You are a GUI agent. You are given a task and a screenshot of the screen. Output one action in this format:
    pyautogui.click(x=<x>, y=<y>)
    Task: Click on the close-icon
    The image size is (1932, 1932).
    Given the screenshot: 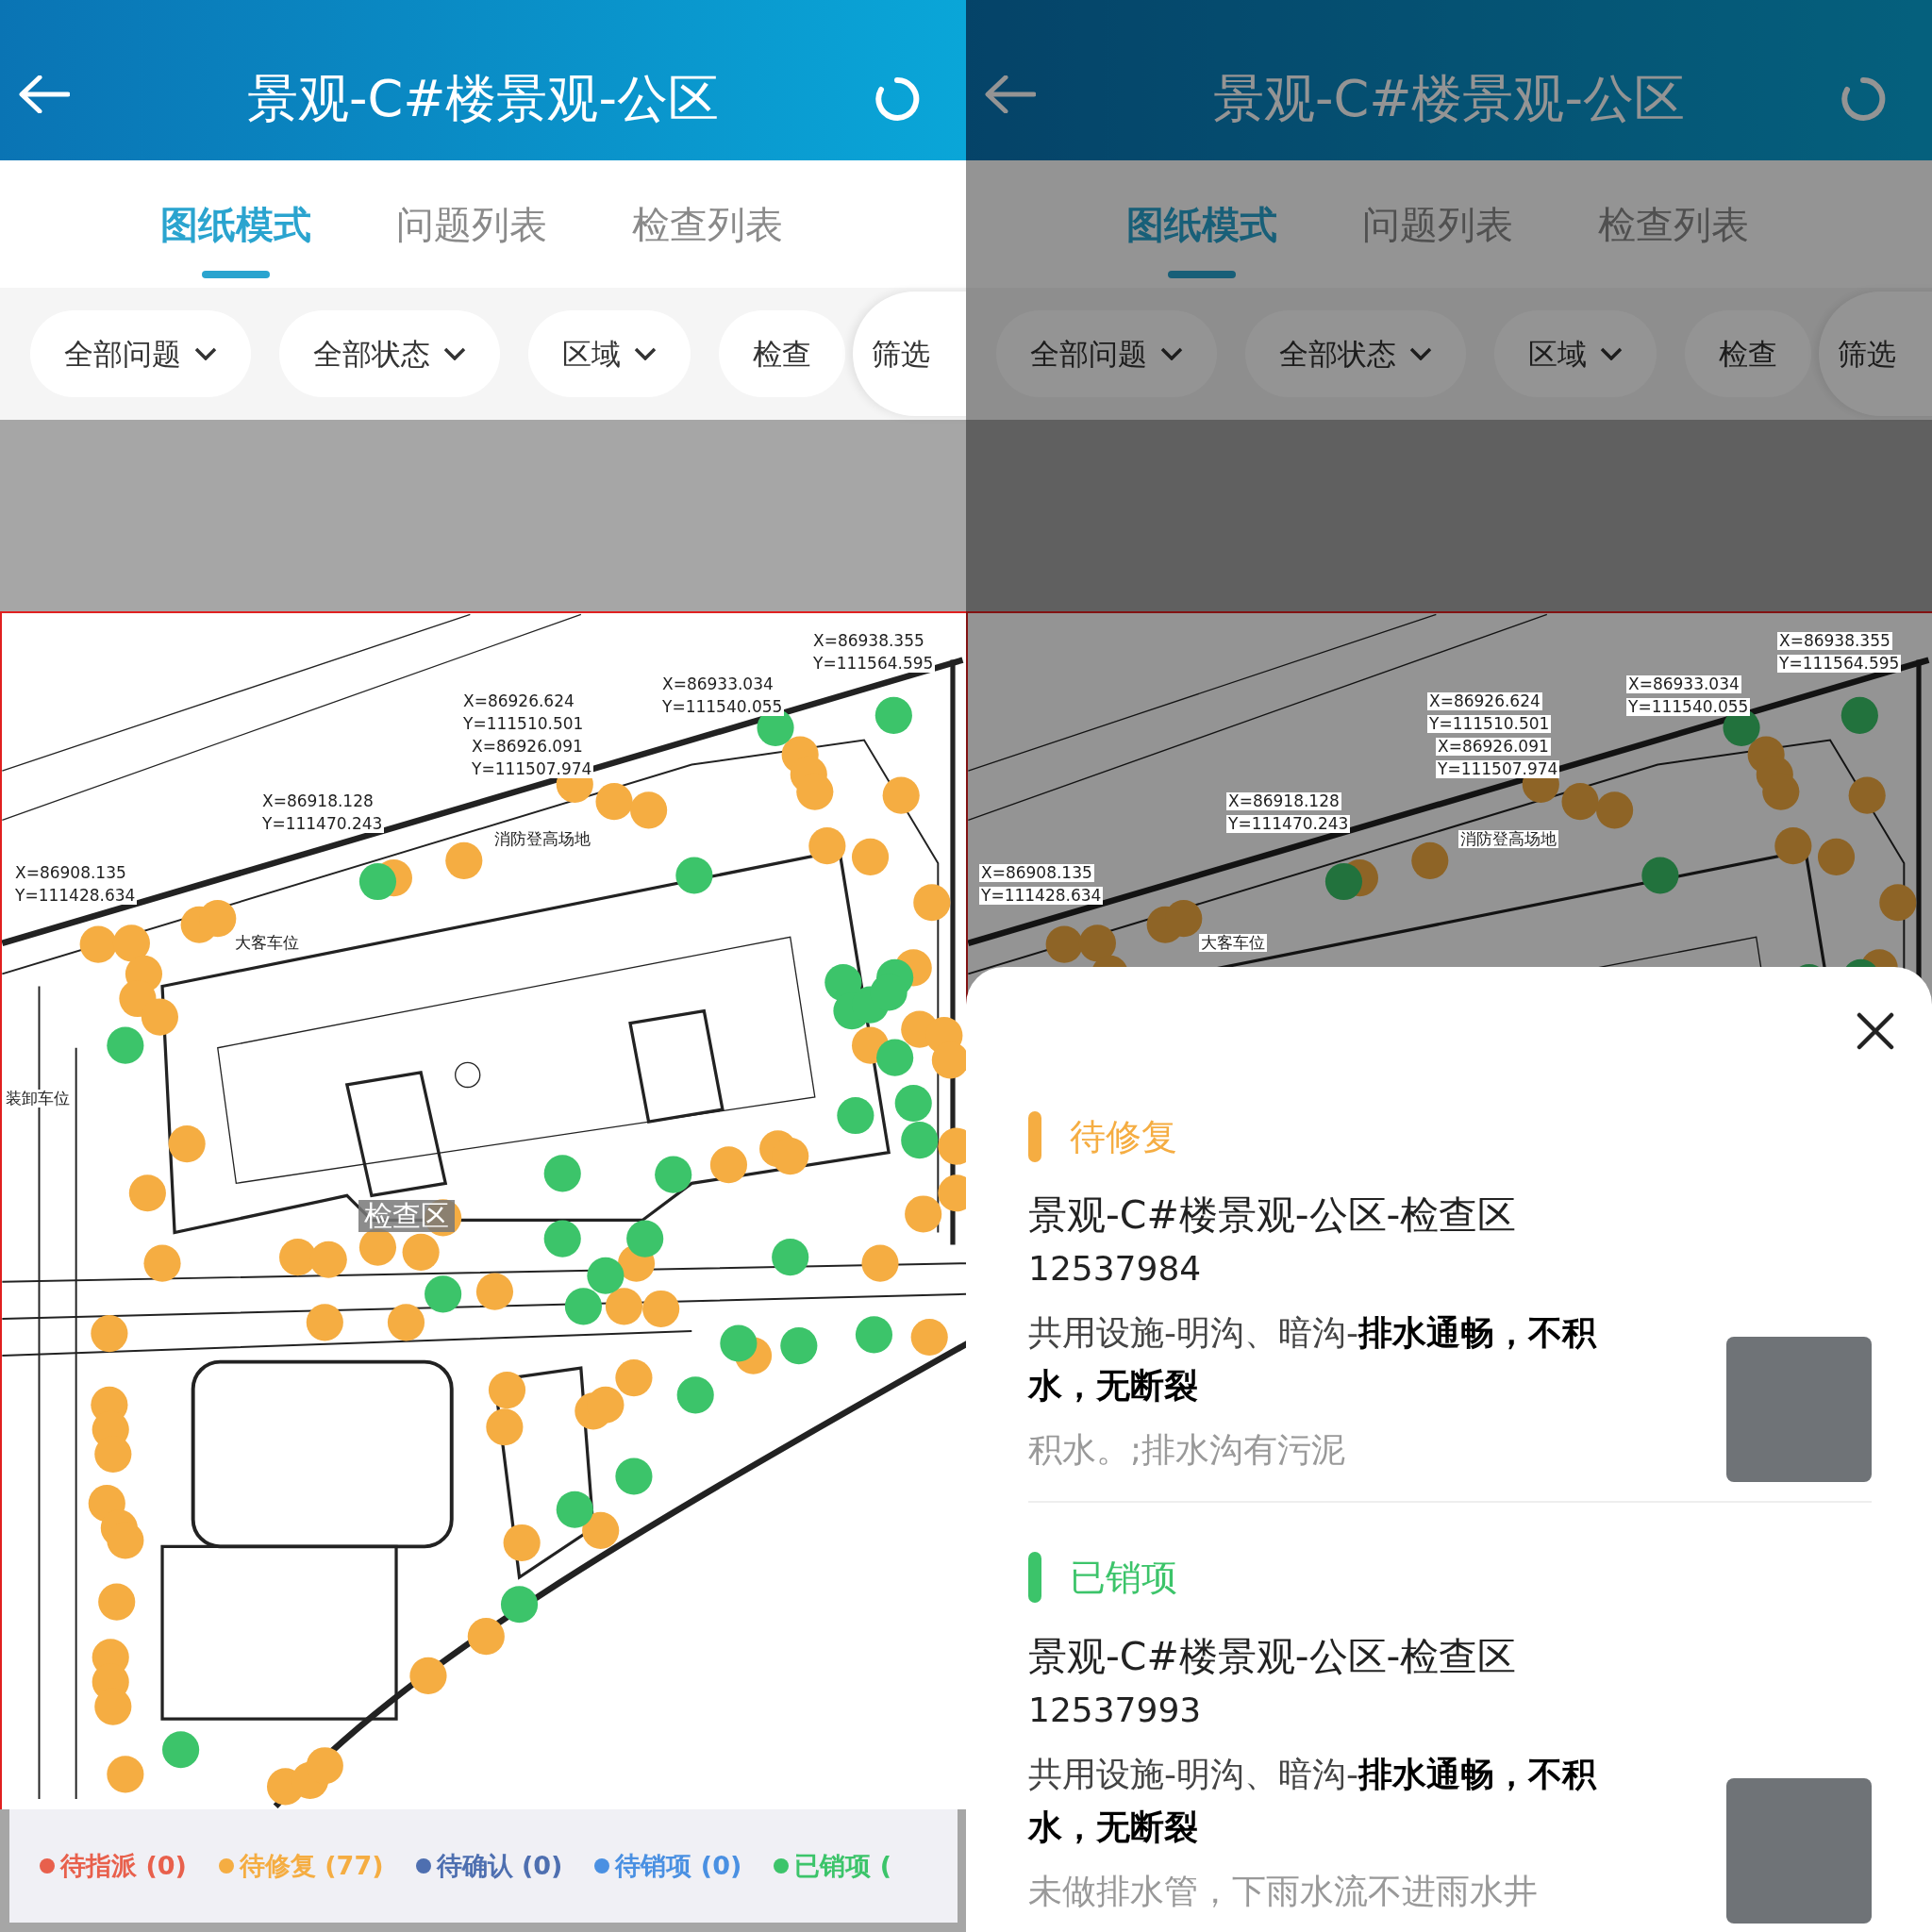 What is the action you would take?
    pyautogui.click(x=1876, y=1031)
    